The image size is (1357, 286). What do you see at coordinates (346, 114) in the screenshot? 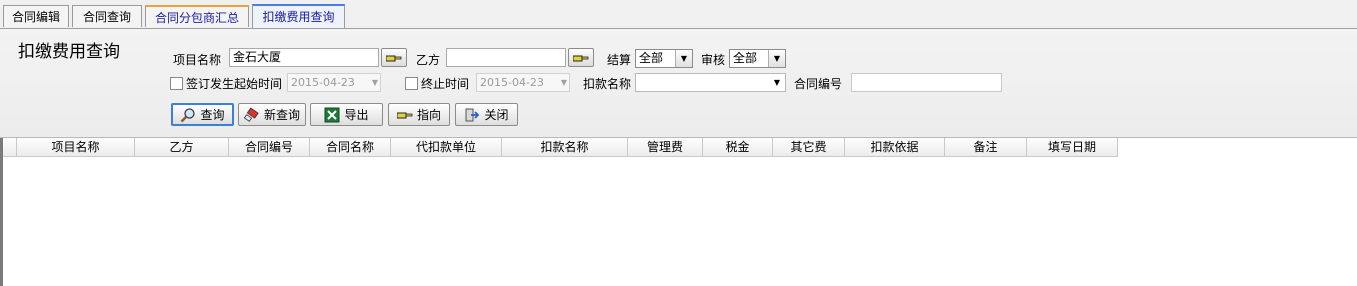
I see `export-button: 导出` at bounding box center [346, 114].